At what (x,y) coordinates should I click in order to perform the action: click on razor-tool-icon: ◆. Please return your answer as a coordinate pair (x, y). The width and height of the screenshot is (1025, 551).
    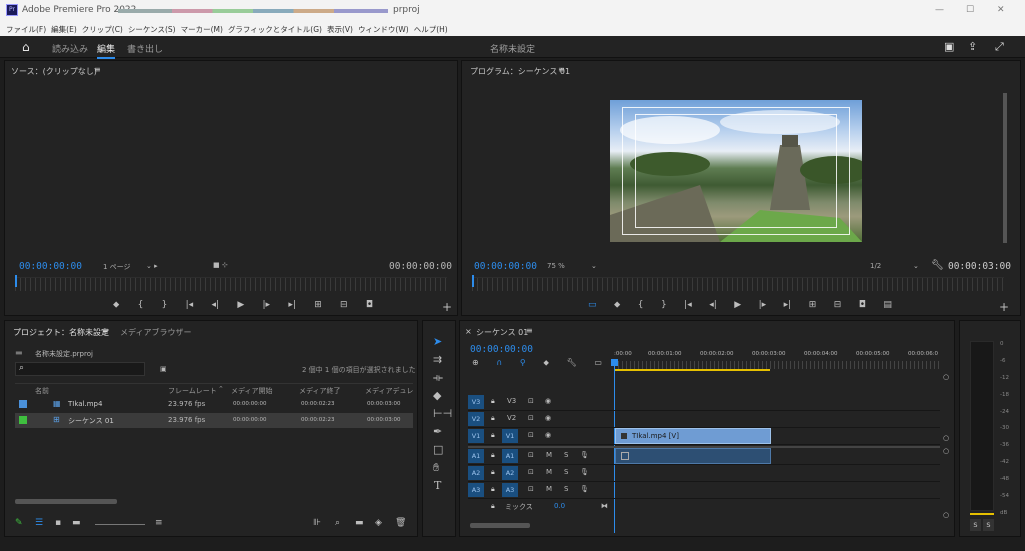
    Looking at the image, I should click on (437, 395).